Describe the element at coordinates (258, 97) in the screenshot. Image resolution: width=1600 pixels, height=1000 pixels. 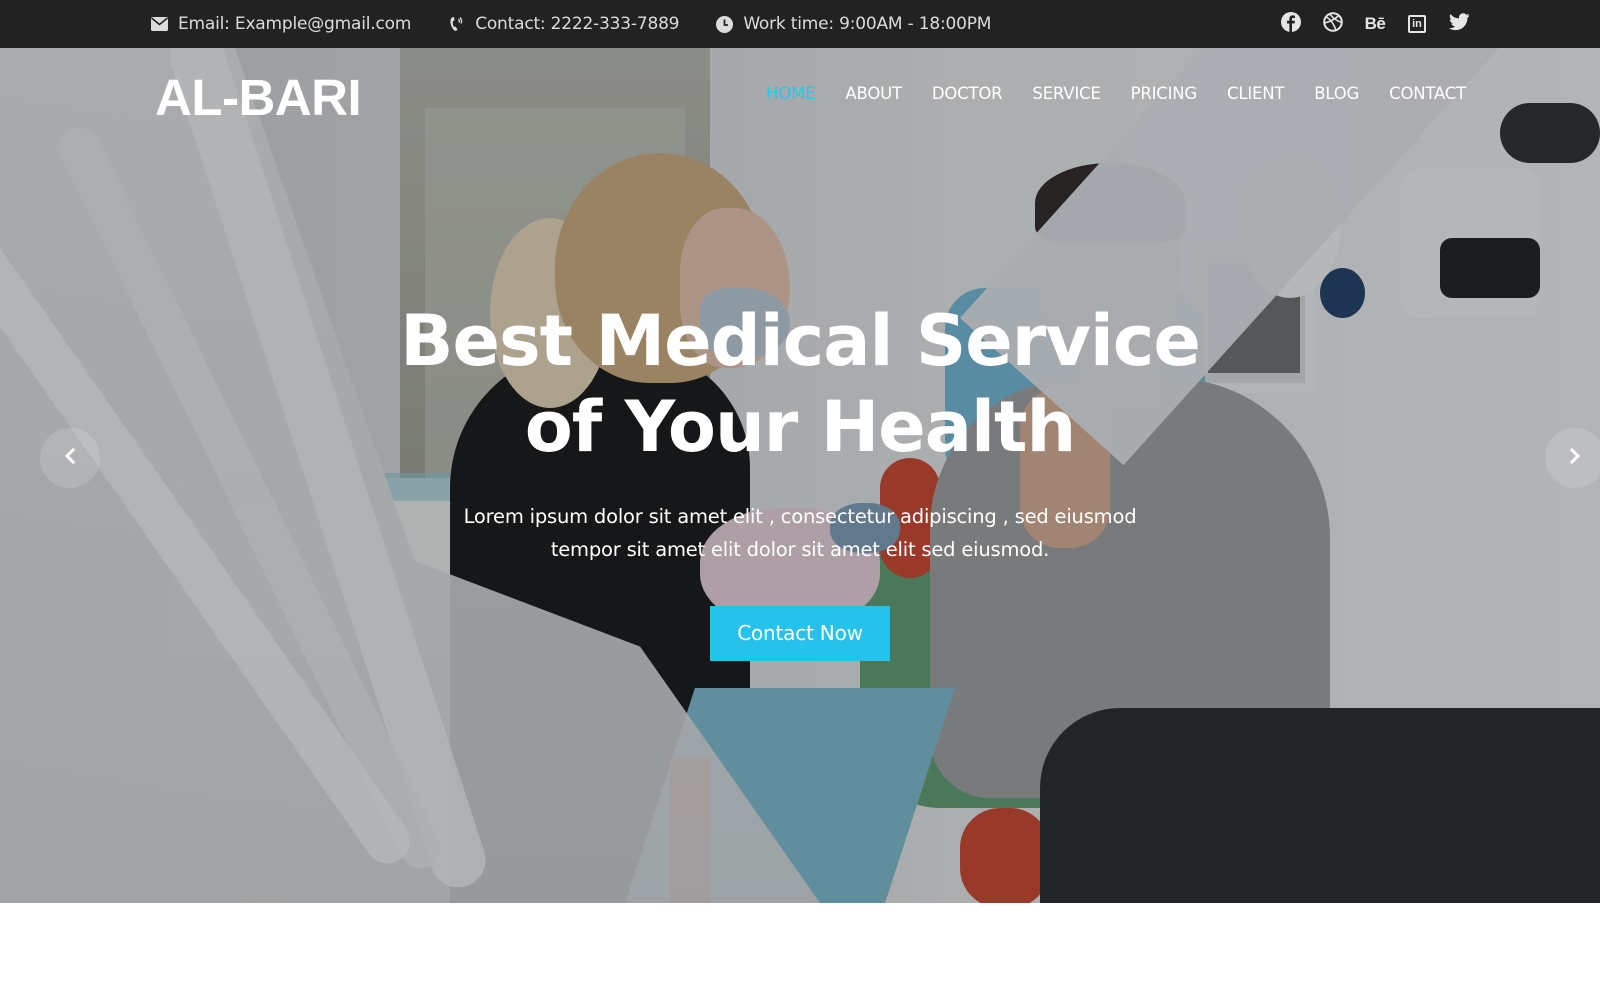
I see `site-logo: AL-BARI` at that location.